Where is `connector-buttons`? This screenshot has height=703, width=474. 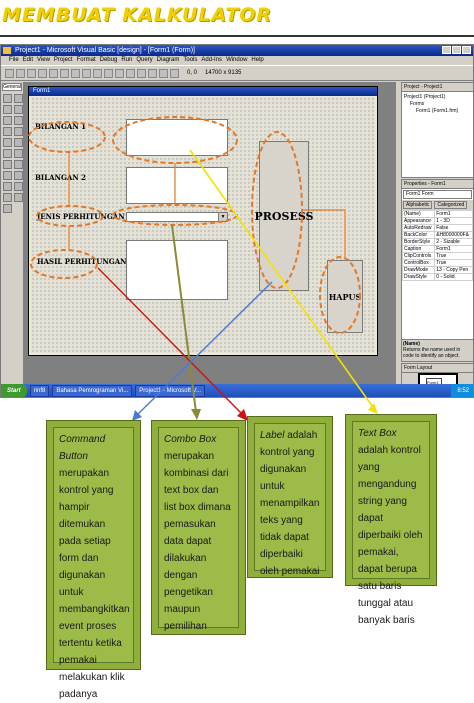 connector-buttons is located at coordinates (324, 233).